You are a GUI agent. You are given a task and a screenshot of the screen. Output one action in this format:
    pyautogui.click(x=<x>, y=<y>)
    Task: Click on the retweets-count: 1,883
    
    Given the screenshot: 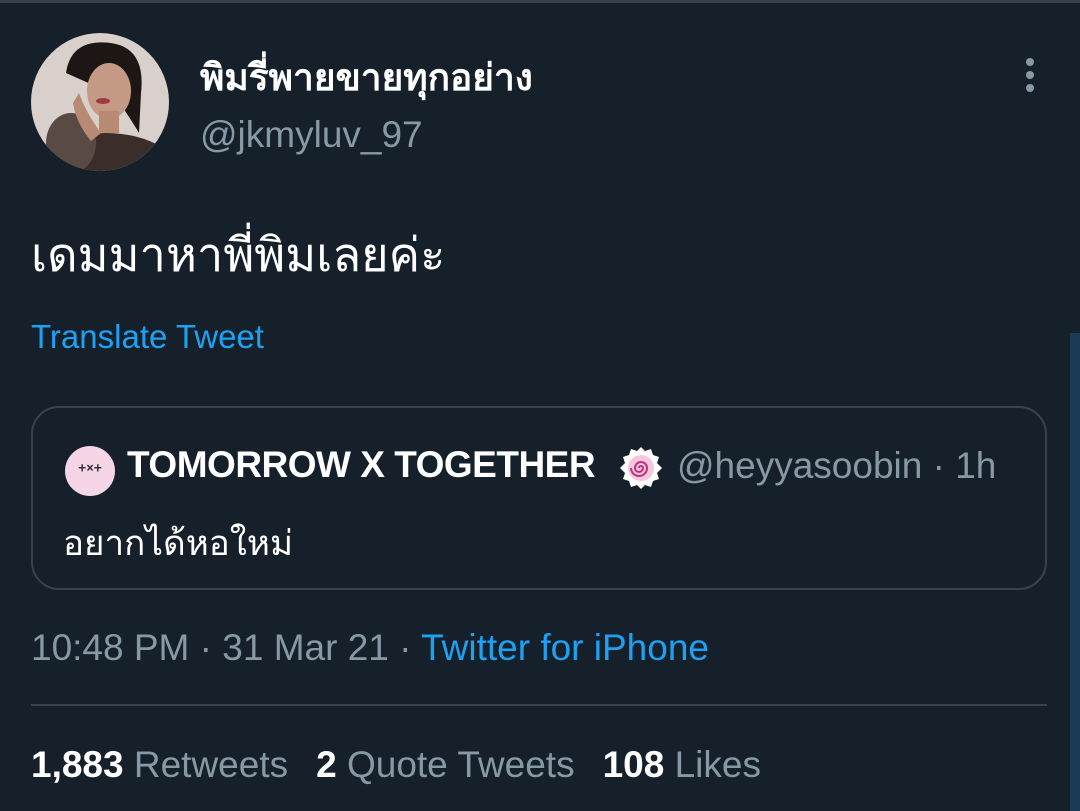 What is the action you would take?
    pyautogui.click(x=77, y=764)
    